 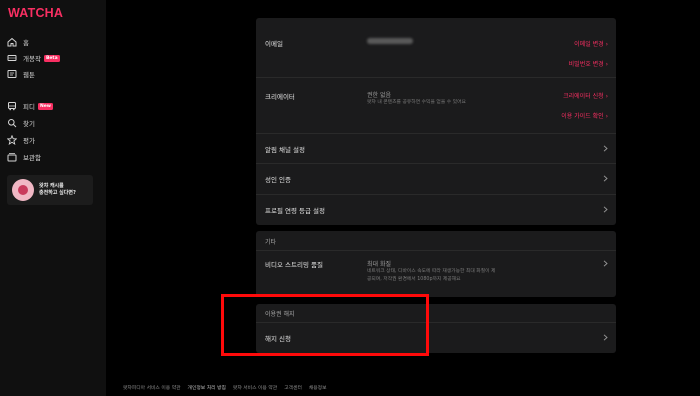 I want to click on star-icon, so click(x=12, y=140).